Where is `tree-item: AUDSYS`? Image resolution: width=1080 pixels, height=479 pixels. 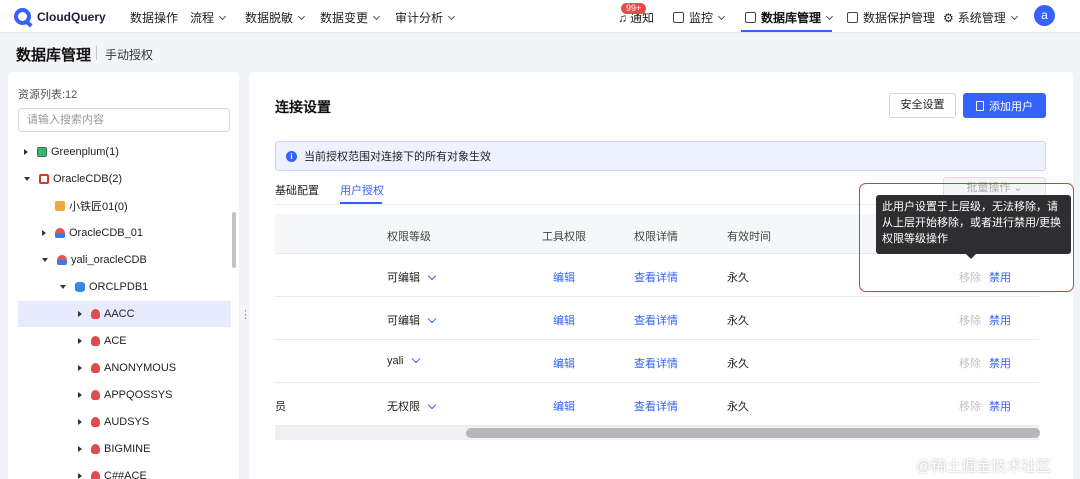
tree-item: AUDSYS is located at coordinates (124, 422).